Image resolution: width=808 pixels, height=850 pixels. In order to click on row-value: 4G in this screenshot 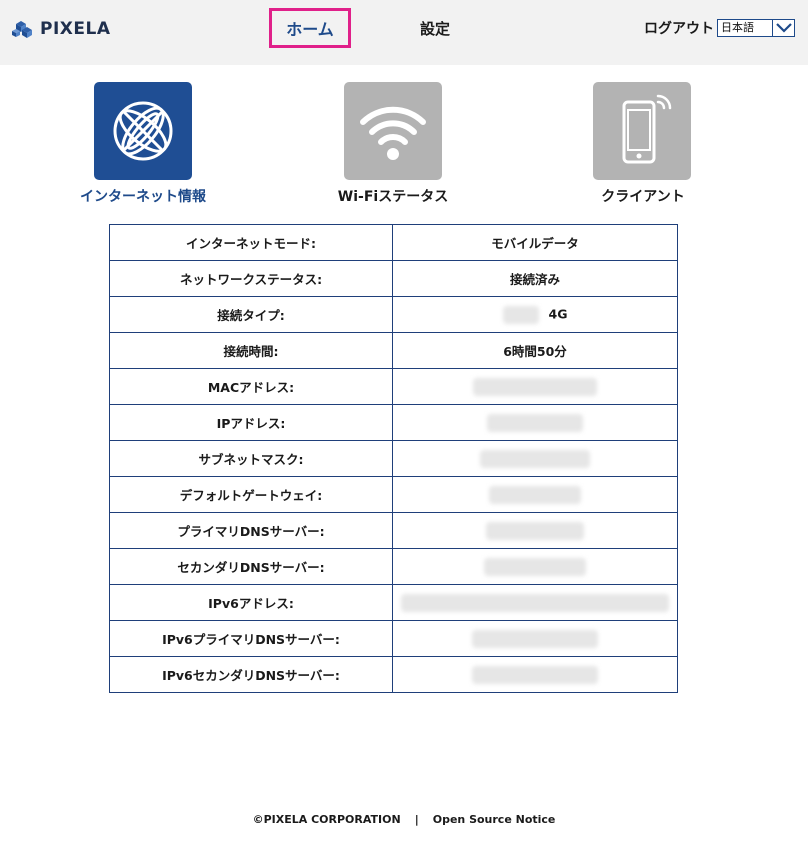, I will do `click(558, 313)`.